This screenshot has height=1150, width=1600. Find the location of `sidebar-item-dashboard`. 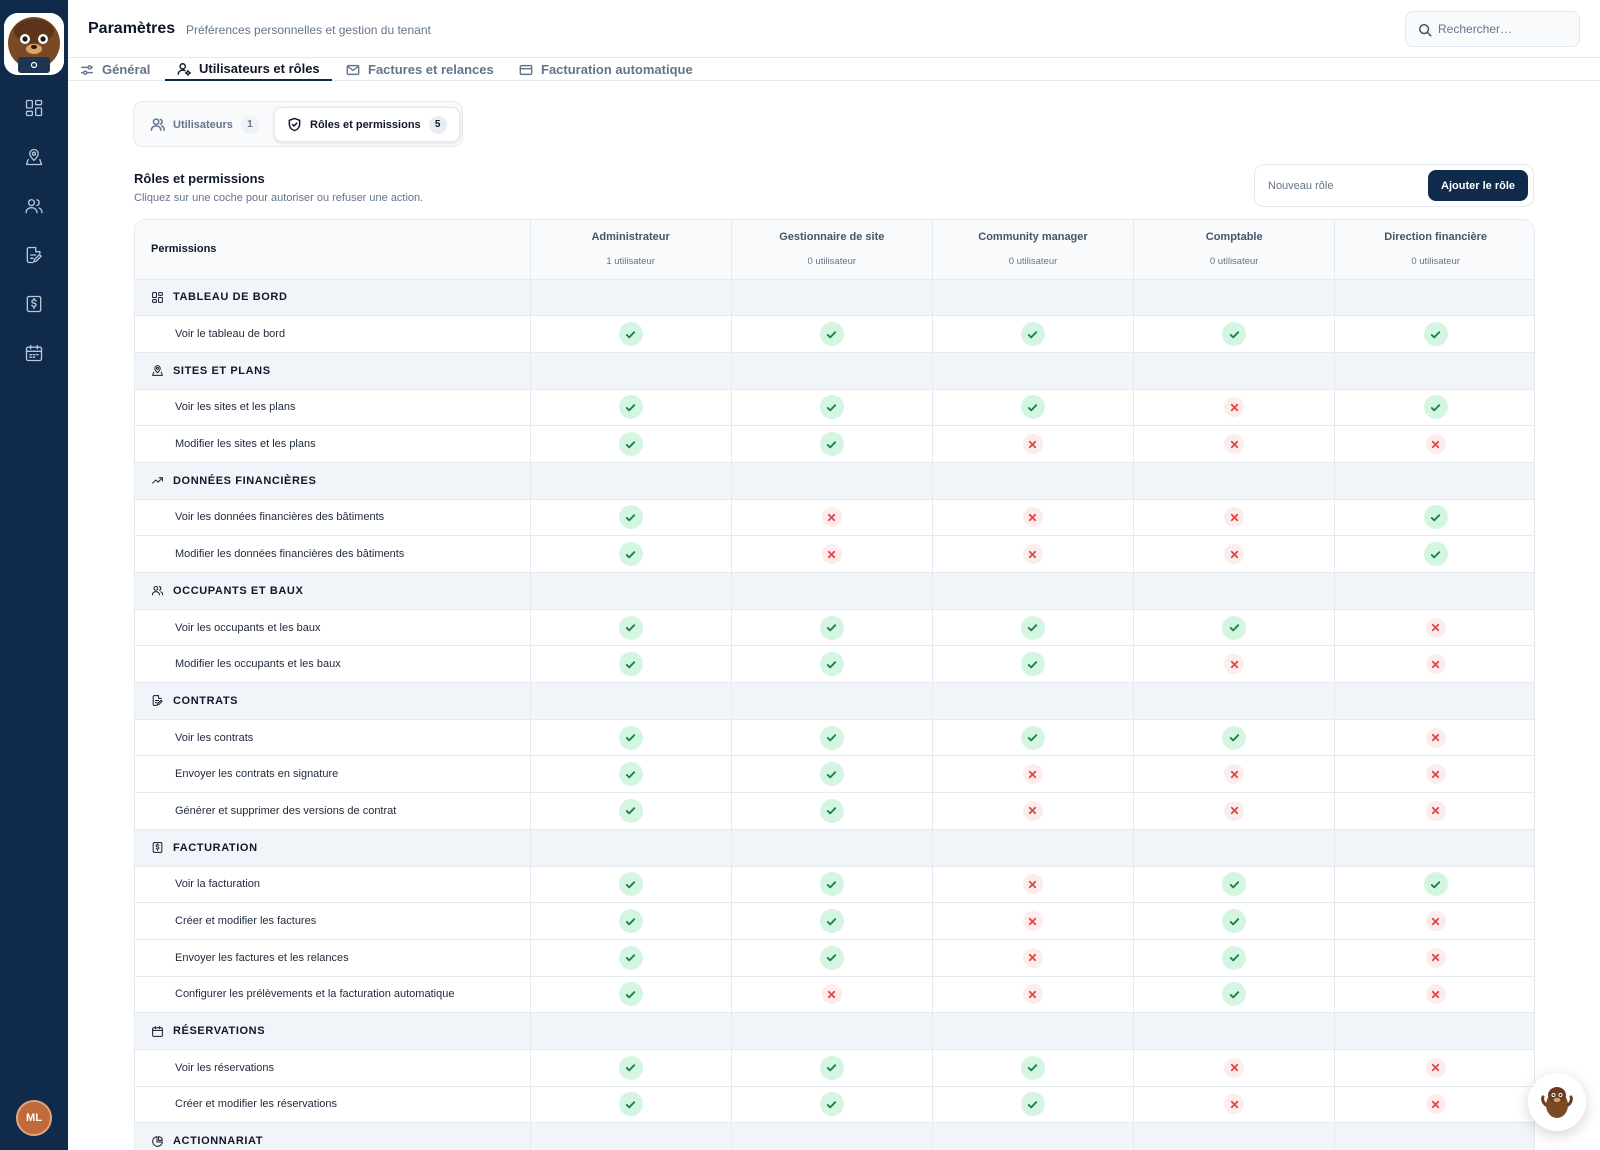

sidebar-item-dashboard is located at coordinates (34, 108).